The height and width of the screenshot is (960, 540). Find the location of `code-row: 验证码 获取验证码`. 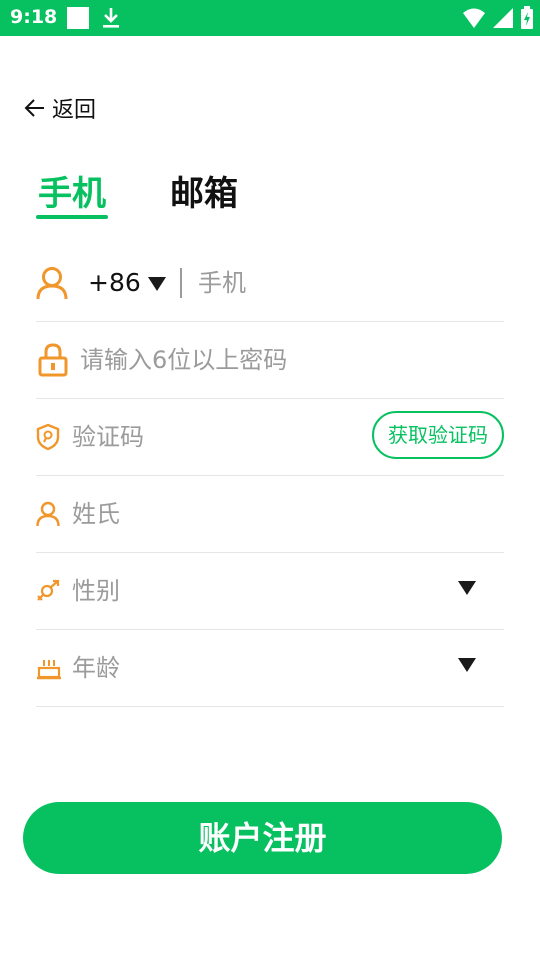

code-row: 验证码 获取验证码 is located at coordinates (270, 437).